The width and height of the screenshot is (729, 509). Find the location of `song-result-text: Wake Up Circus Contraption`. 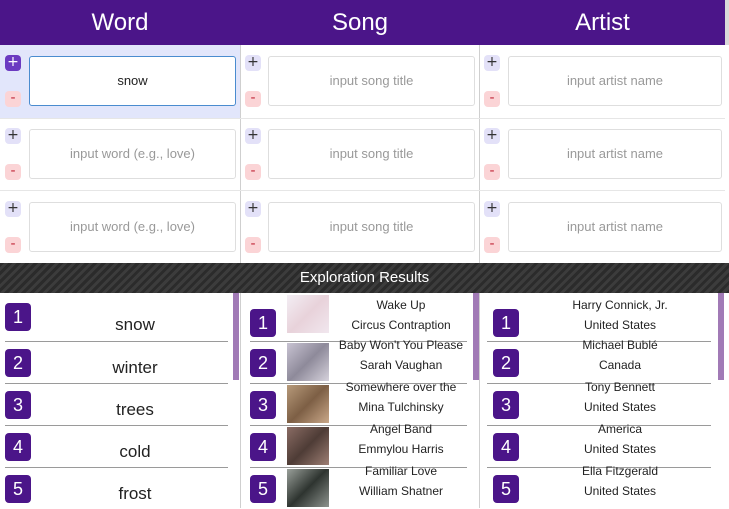

song-result-text: Wake Up Circus Contraption is located at coordinates (401, 315).